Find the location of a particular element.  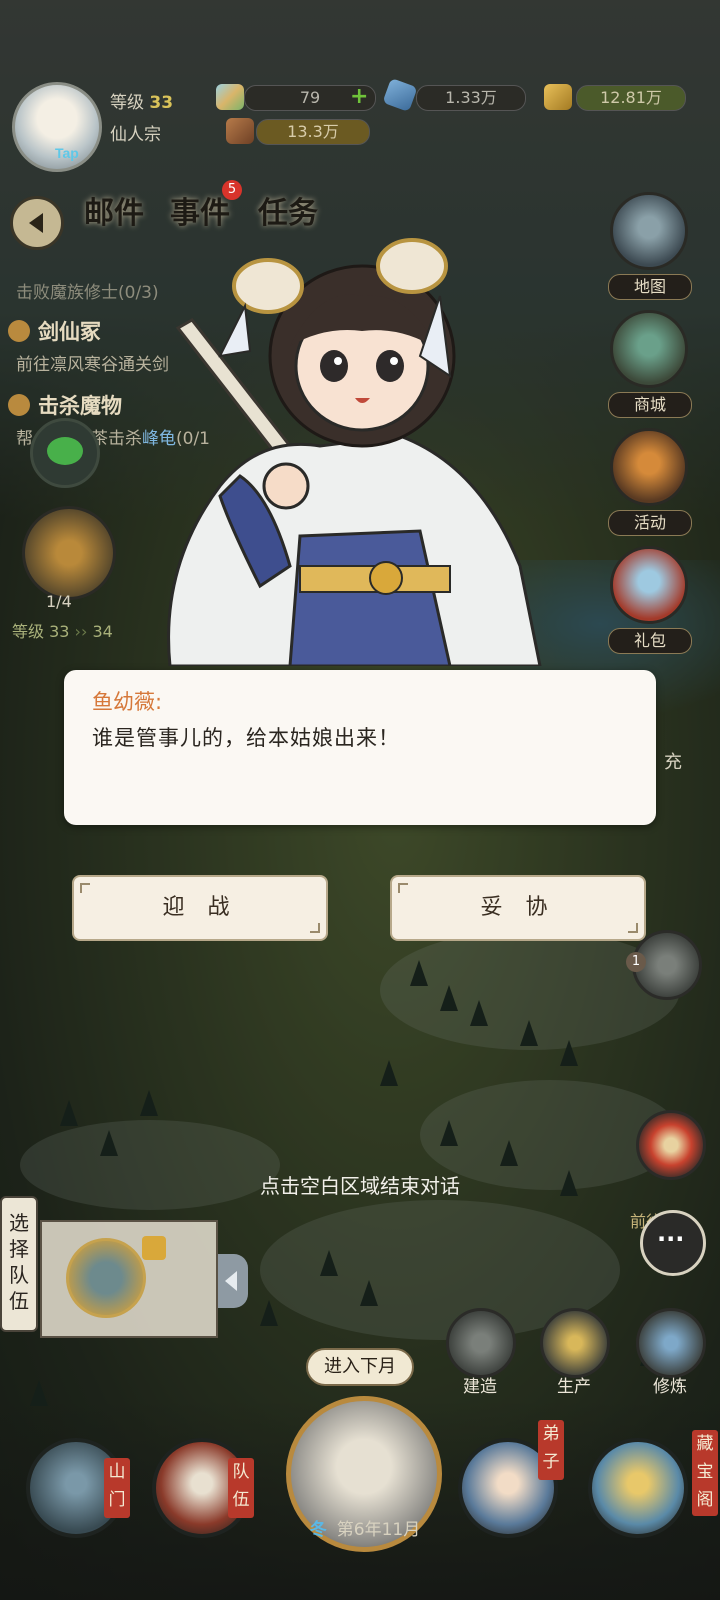

next-month-button: 进入下月 is located at coordinates (360, 1367).